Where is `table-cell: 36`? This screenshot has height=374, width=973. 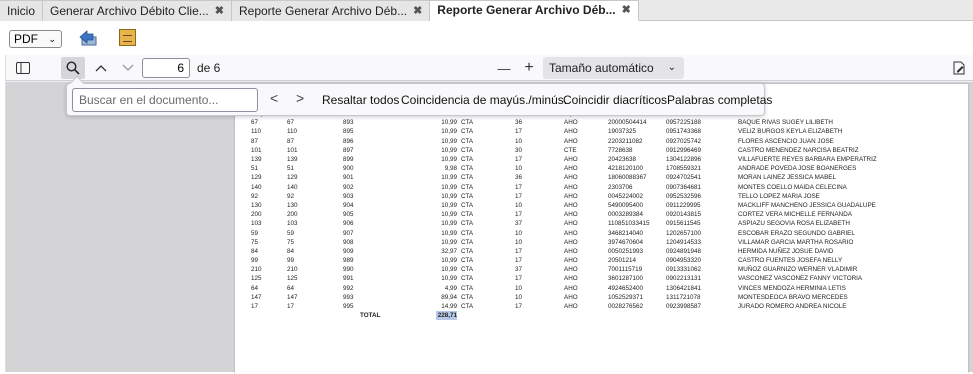 table-cell: 36 is located at coordinates (519, 178).